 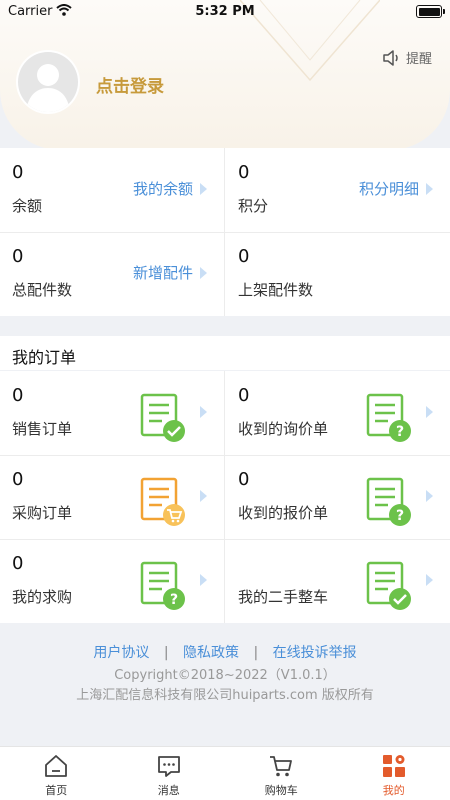 I want to click on points-detail-link: 积分明细, so click(x=396, y=188).